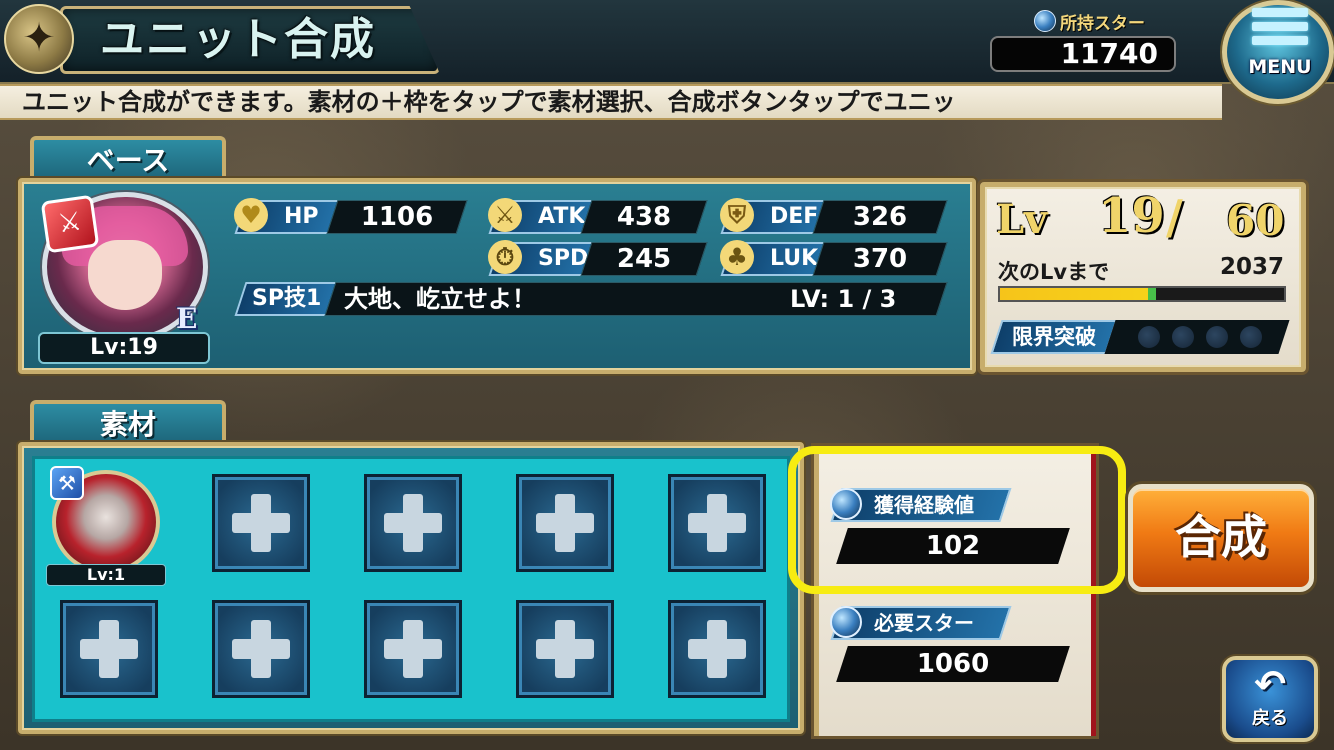 This screenshot has width=1334, height=750. I want to click on def-stat-value: 326, so click(880, 217).